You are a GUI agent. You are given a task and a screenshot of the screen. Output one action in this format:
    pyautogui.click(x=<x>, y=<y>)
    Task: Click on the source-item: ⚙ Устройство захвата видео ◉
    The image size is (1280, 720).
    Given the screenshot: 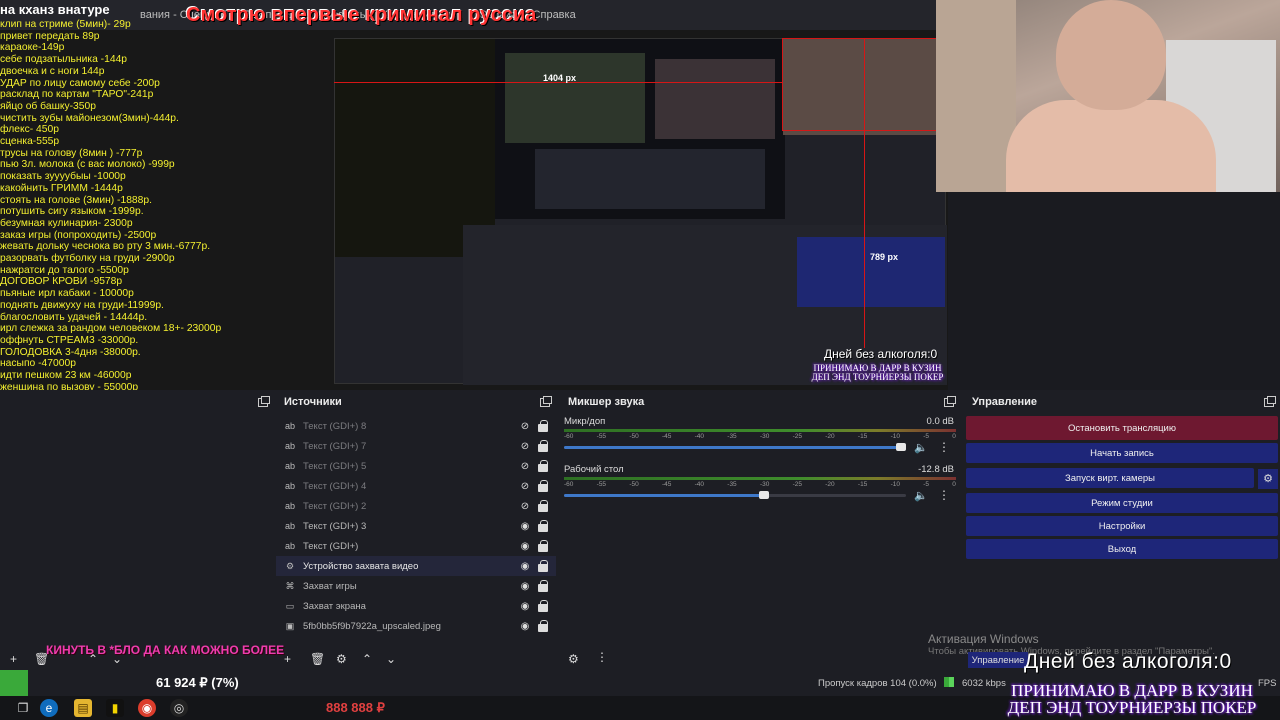 What is the action you would take?
    pyautogui.click(x=416, y=566)
    